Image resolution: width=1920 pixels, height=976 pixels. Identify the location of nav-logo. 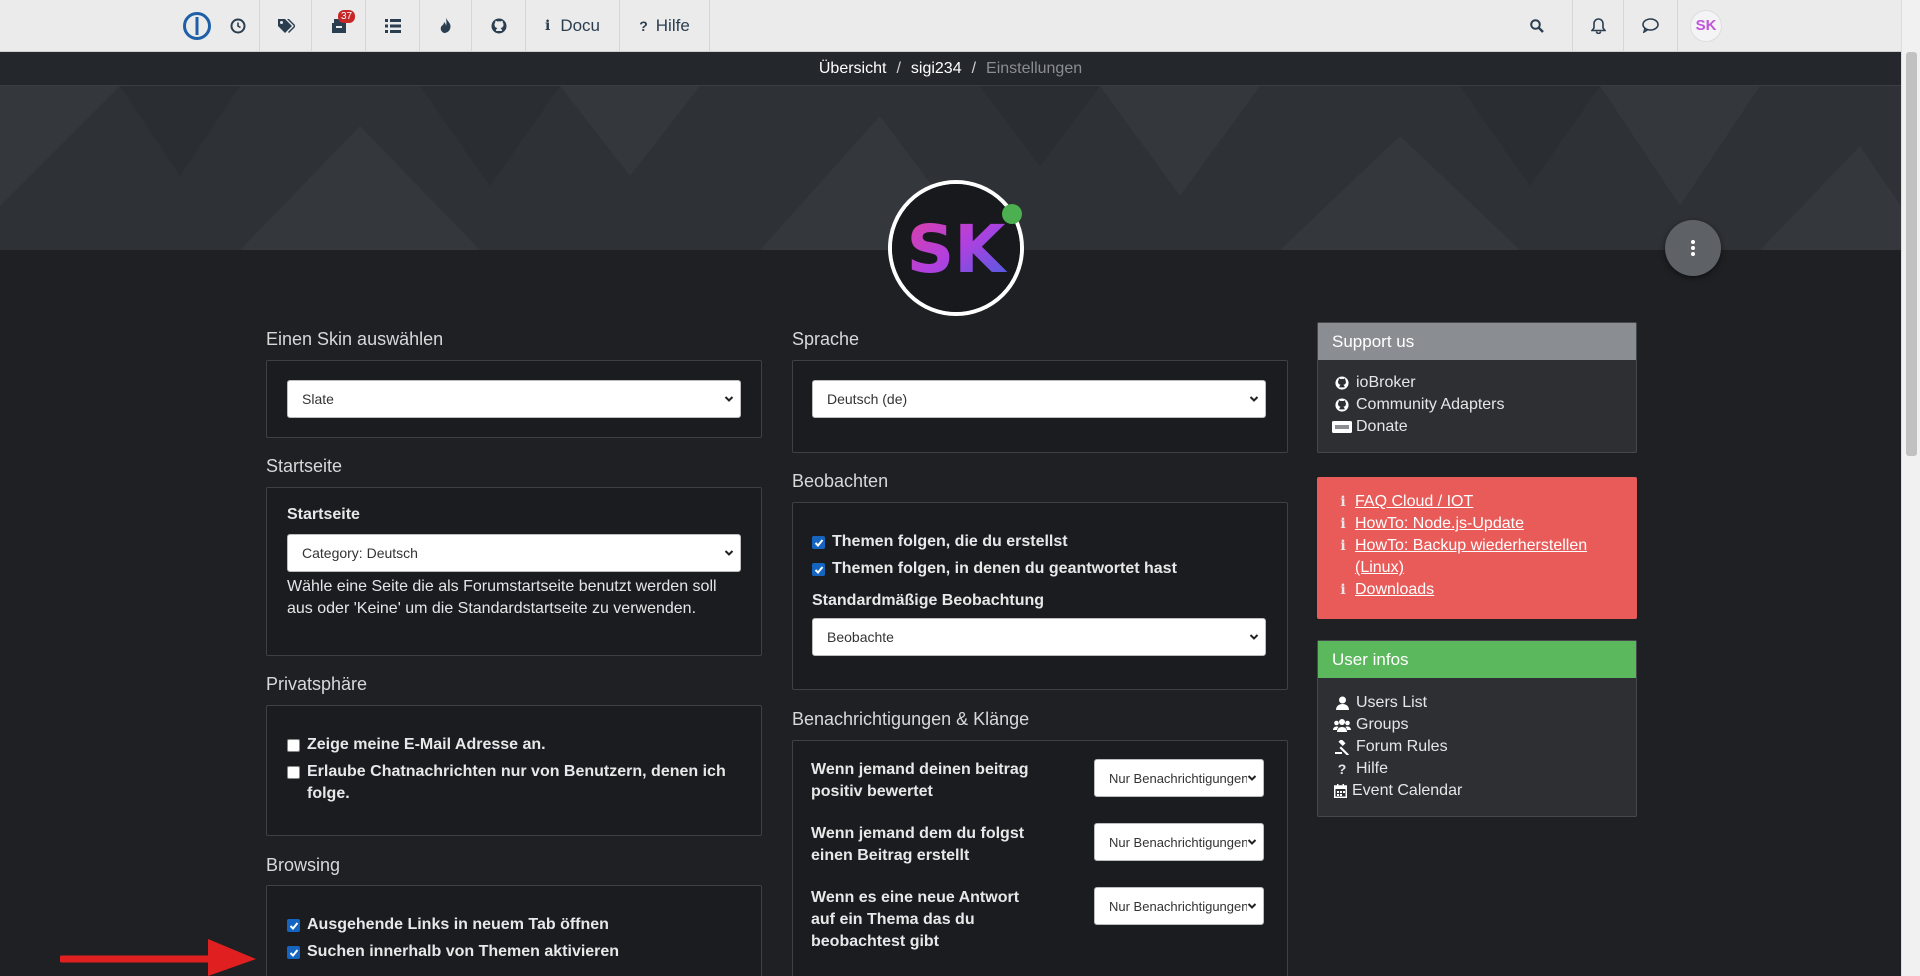
(197, 25).